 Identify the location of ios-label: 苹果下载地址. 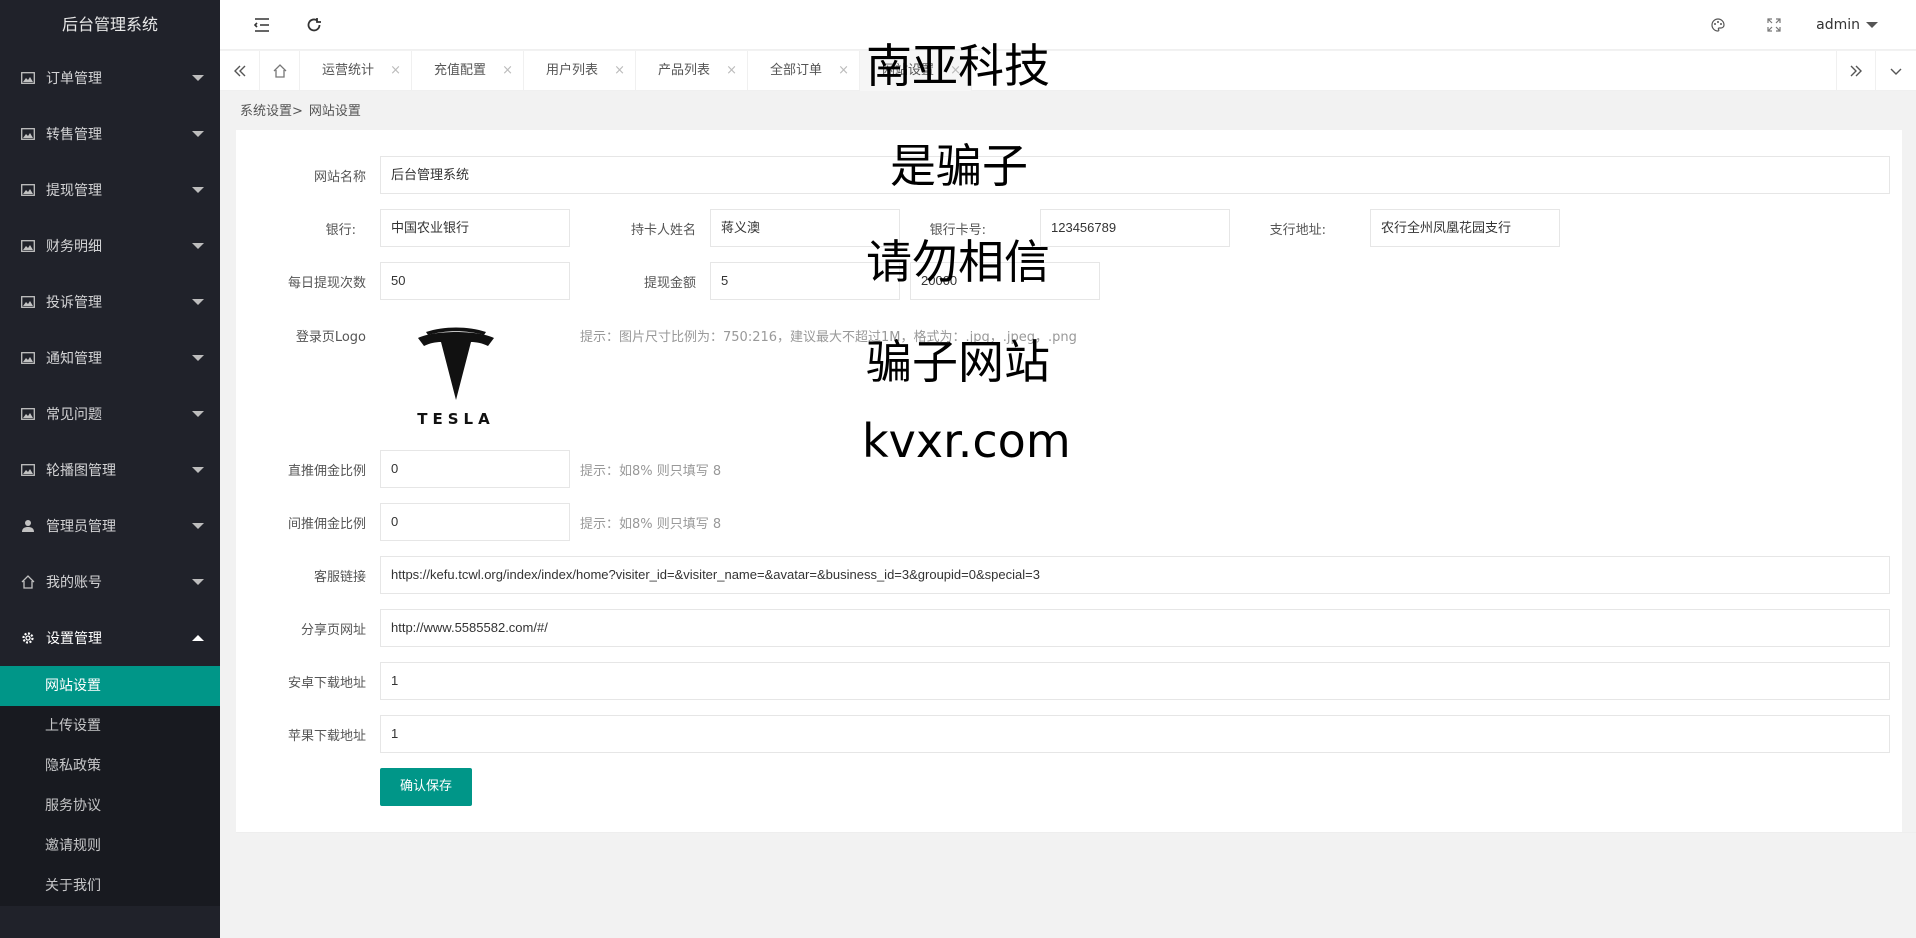
(326, 736).